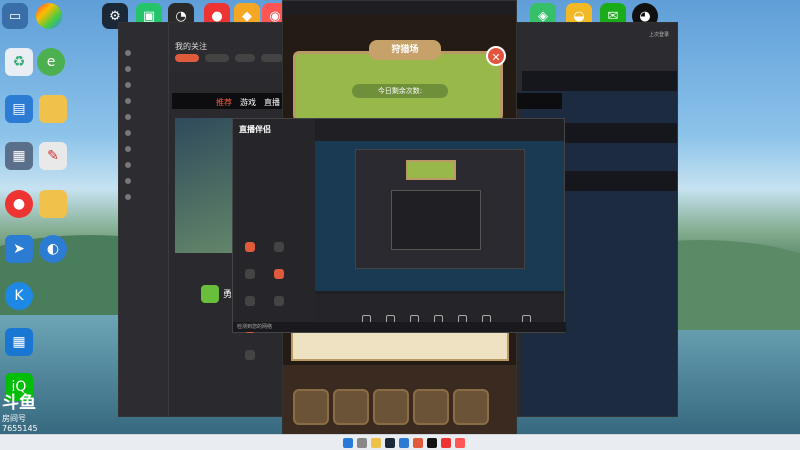  What do you see at coordinates (399, 327) in the screenshot?
I see `network-warning: 检测到您的网络` at bounding box center [399, 327].